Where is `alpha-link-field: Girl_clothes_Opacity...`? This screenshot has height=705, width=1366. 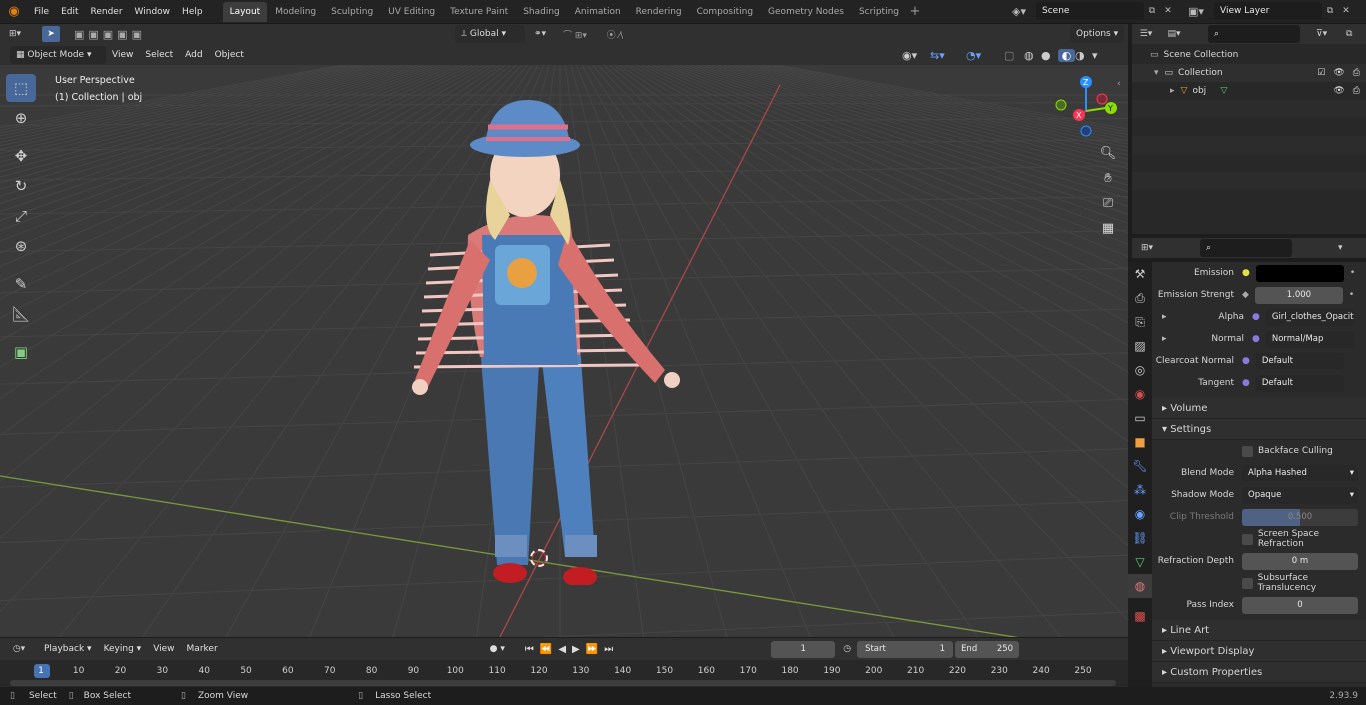
alpha-link-field: Girl_clothes_Opacity... is located at coordinates (1309, 317).